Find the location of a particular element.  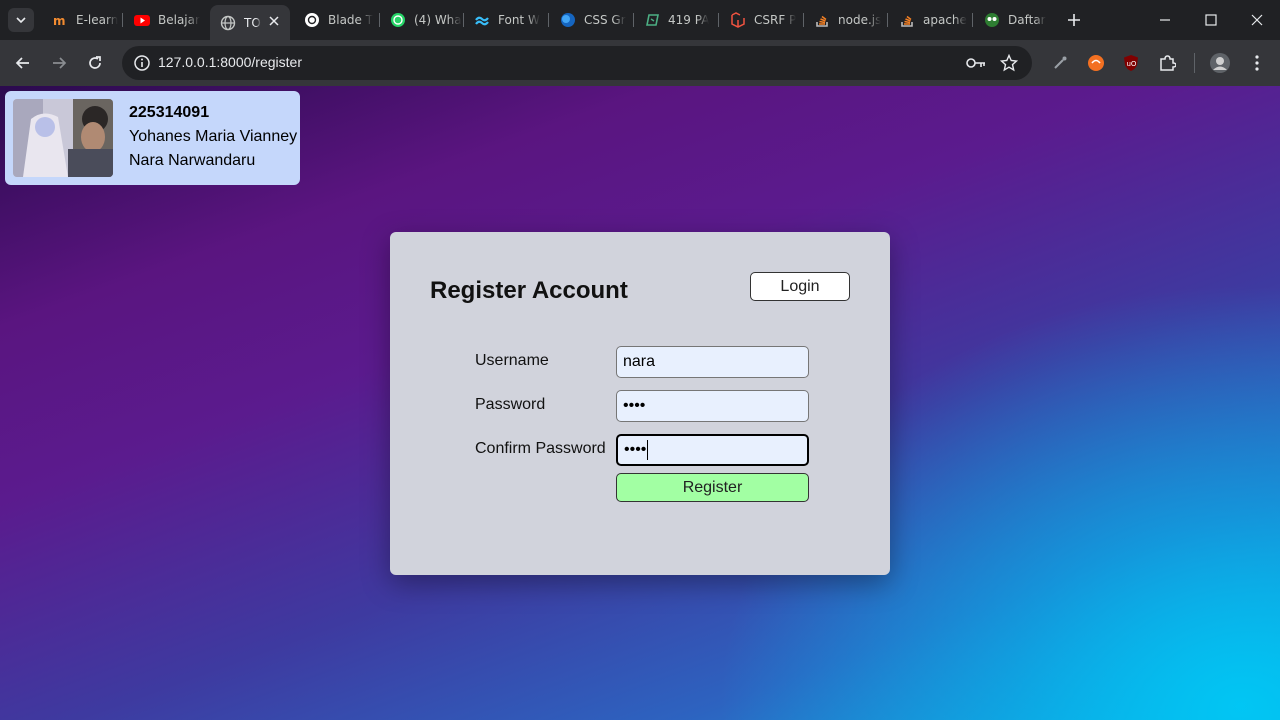

username-input: nara is located at coordinates (712, 362).